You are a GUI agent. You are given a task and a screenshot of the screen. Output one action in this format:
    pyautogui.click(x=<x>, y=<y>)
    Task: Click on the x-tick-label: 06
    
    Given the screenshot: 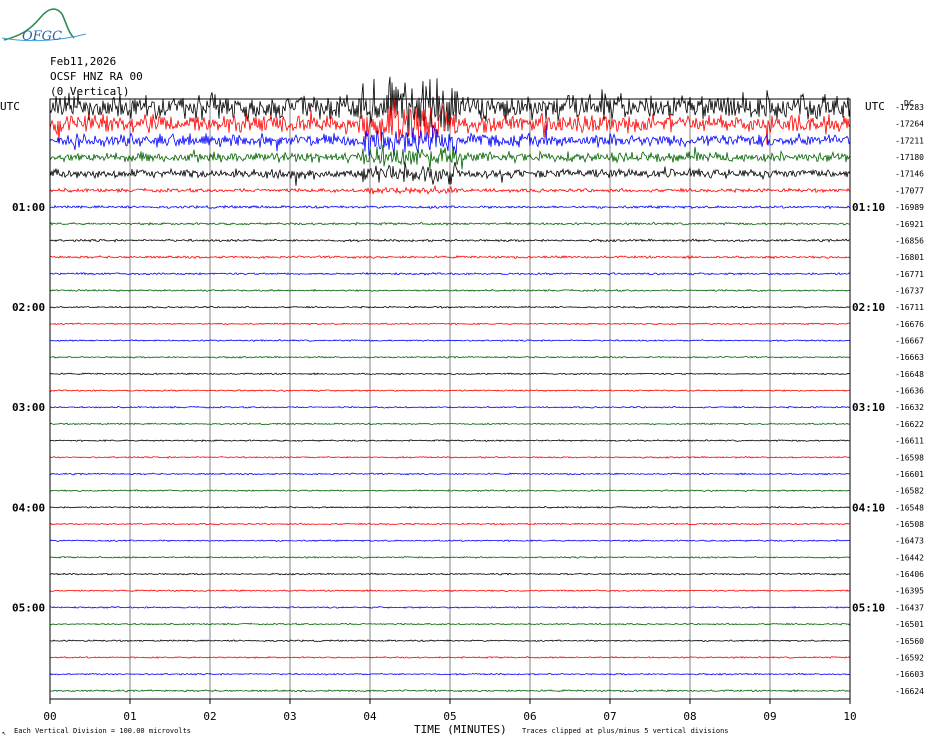 What is the action you would take?
    pyautogui.click(x=529, y=716)
    